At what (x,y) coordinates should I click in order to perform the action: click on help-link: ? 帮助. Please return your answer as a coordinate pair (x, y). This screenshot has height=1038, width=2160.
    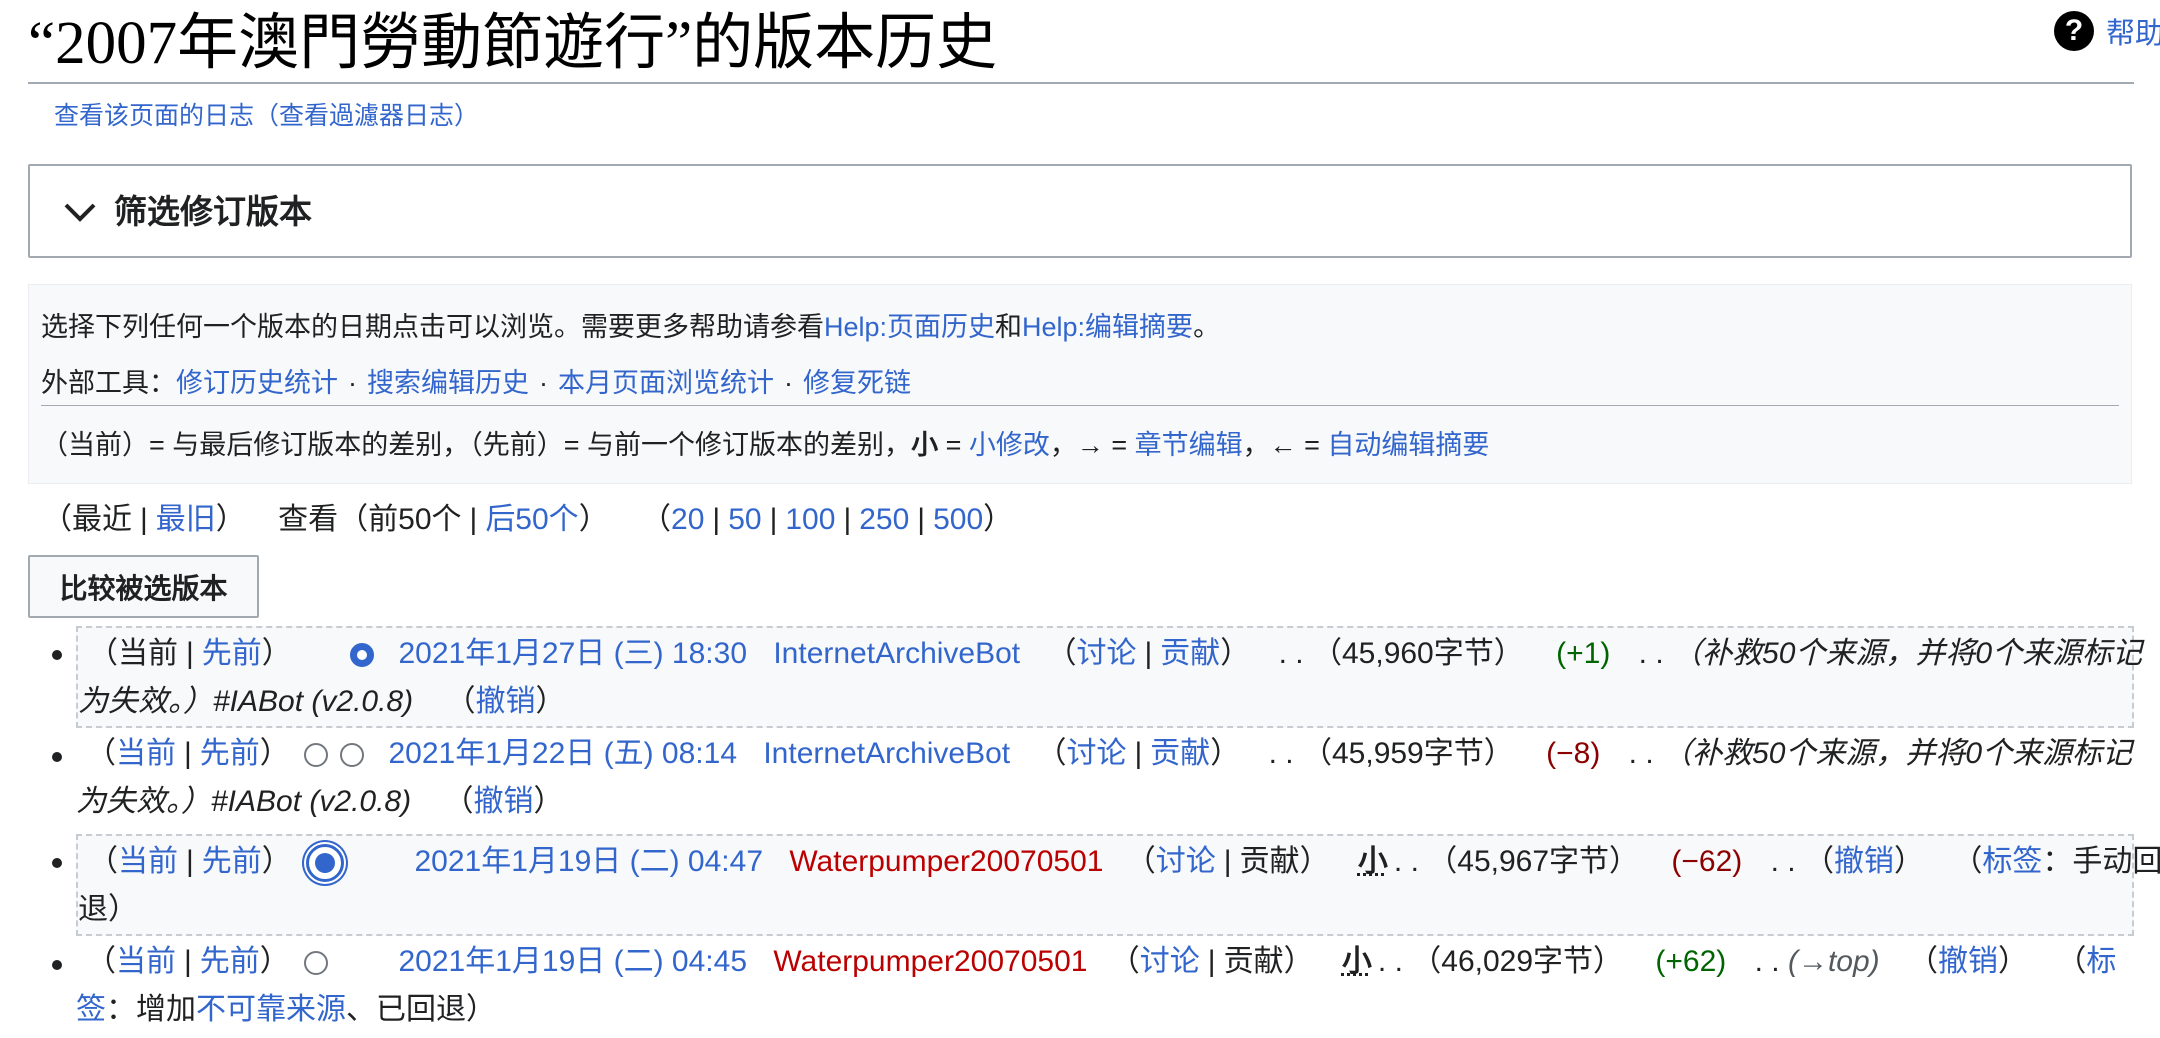
    Looking at the image, I should click on (2106, 31).